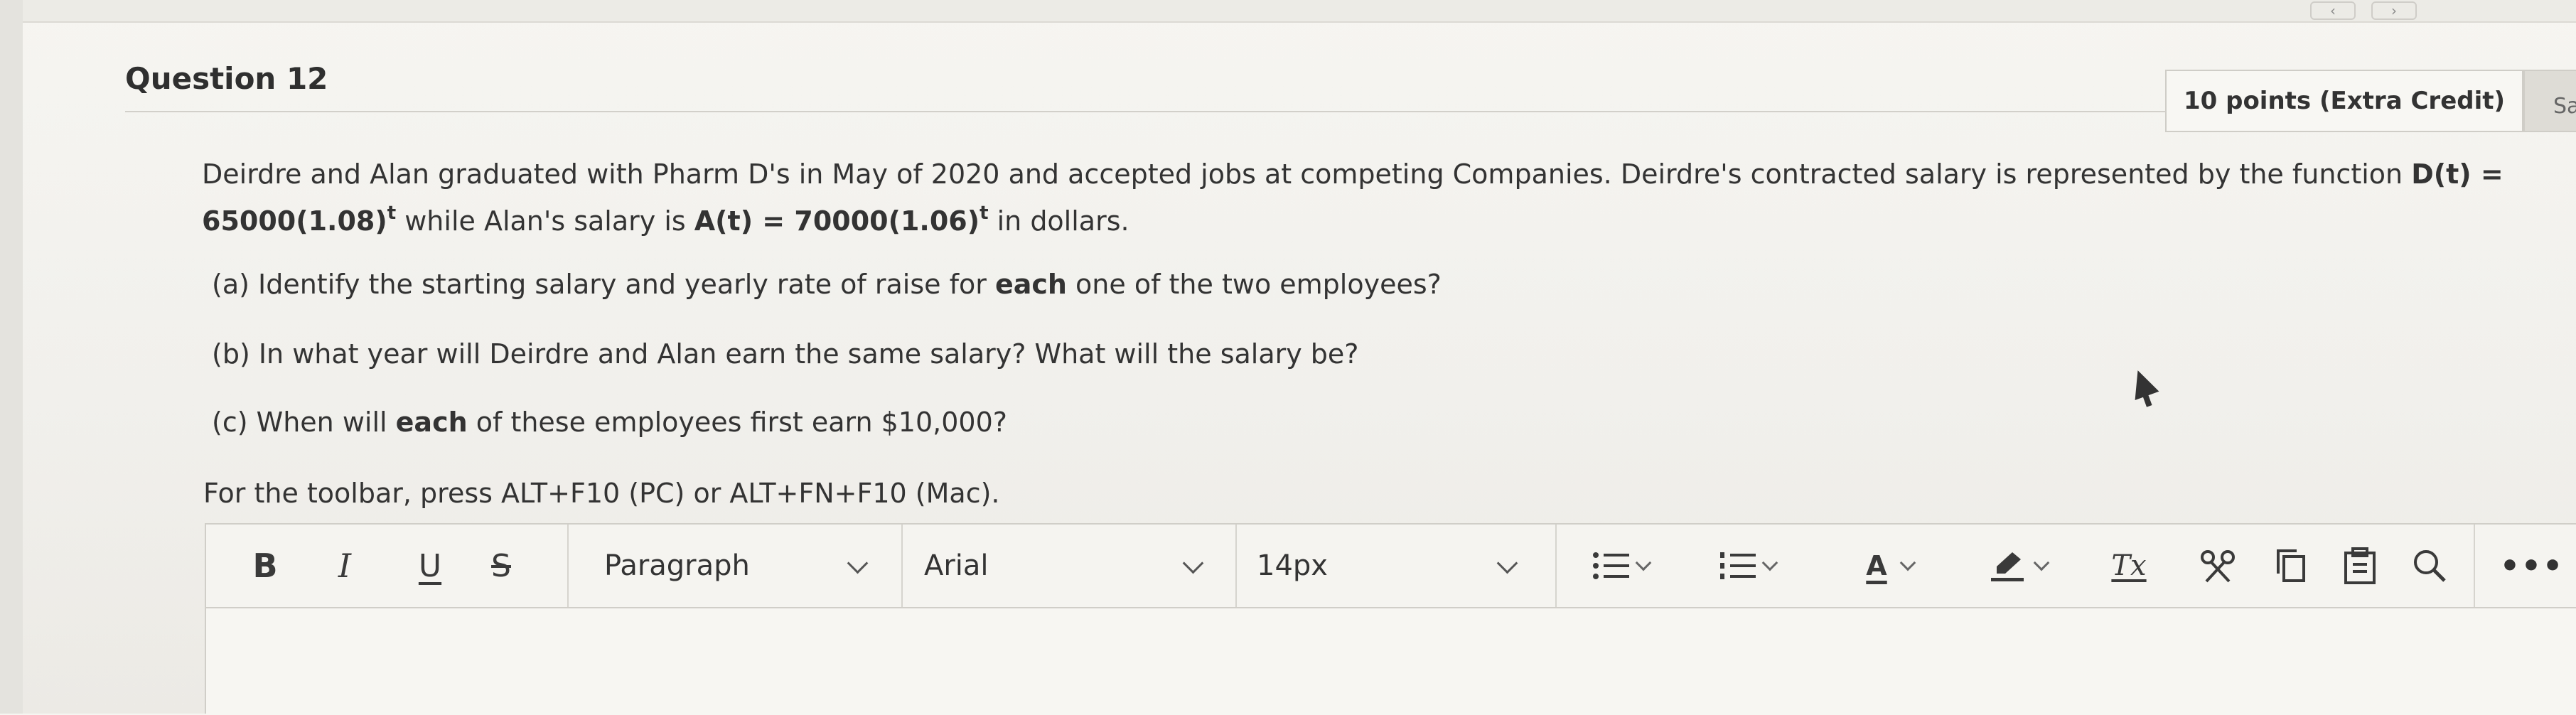  What do you see at coordinates (265, 566) in the screenshot?
I see `bold-button: B` at bounding box center [265, 566].